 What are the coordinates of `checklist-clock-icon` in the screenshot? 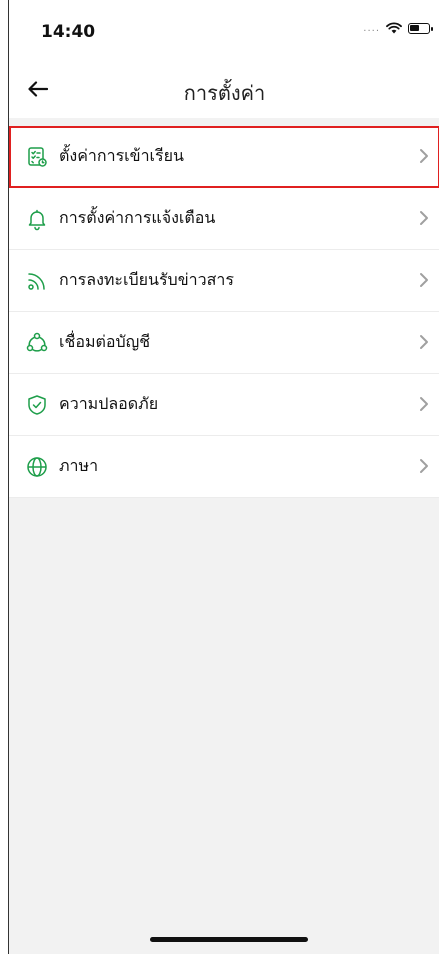 It's located at (37, 157).